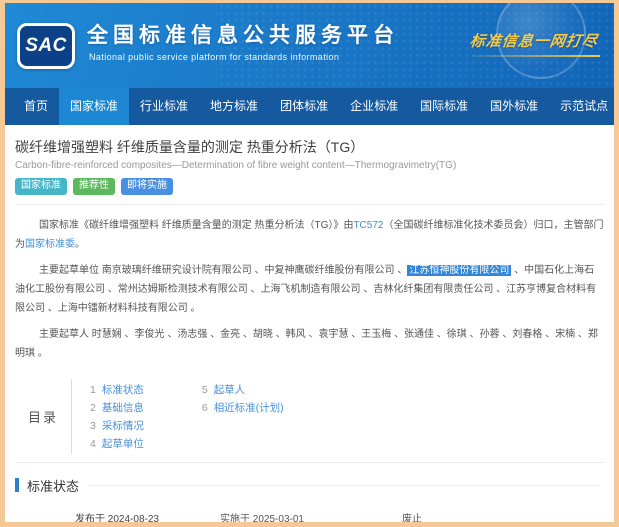 This screenshot has width=619, height=527. Describe the element at coordinates (53, 486) in the screenshot. I see `status-section-title: 标准状态` at that location.